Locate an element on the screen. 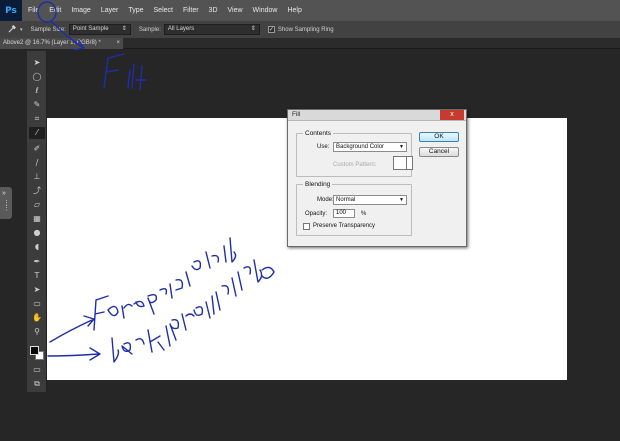  lasso-tool-icon: ℓ is located at coordinates (37, 91).